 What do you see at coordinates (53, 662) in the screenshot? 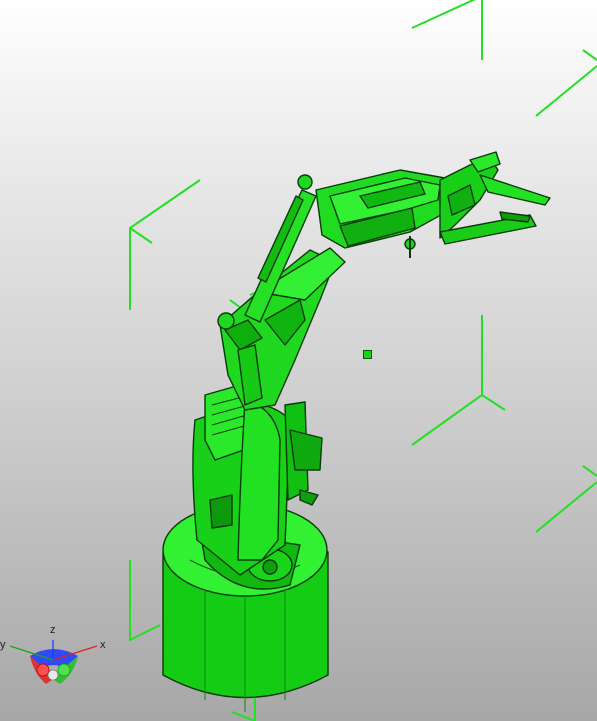
I see `axis-triad-icon` at bounding box center [53, 662].